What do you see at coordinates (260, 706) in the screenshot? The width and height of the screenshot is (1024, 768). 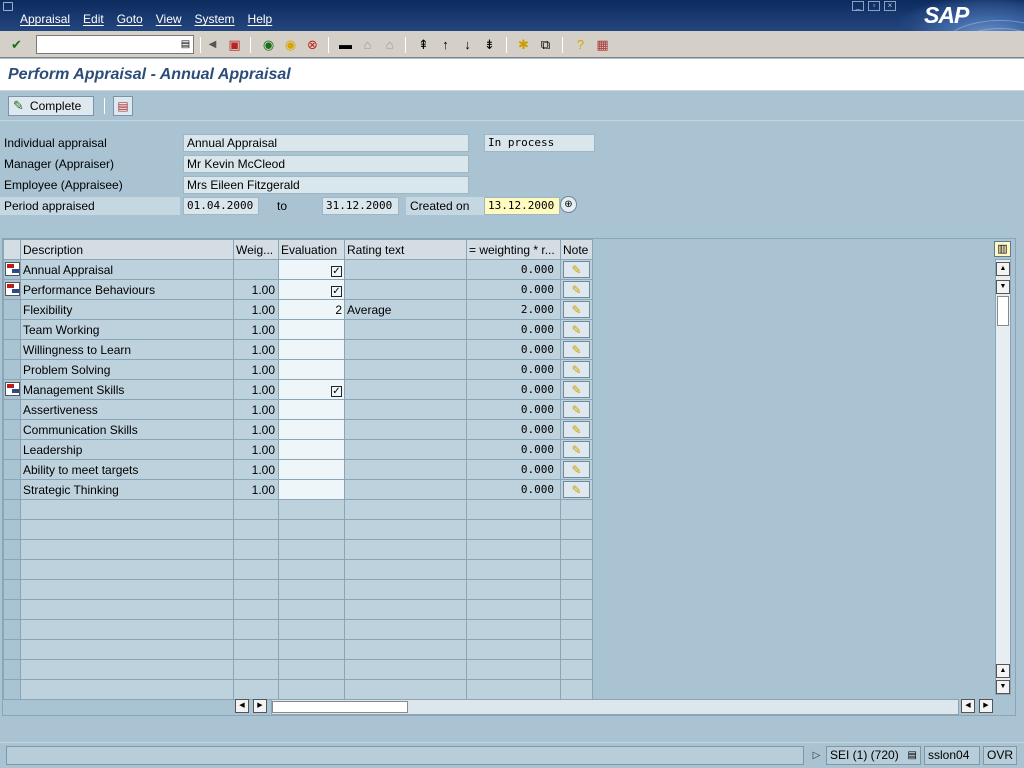 I see `scroll-right-small-icon: ▶` at bounding box center [260, 706].